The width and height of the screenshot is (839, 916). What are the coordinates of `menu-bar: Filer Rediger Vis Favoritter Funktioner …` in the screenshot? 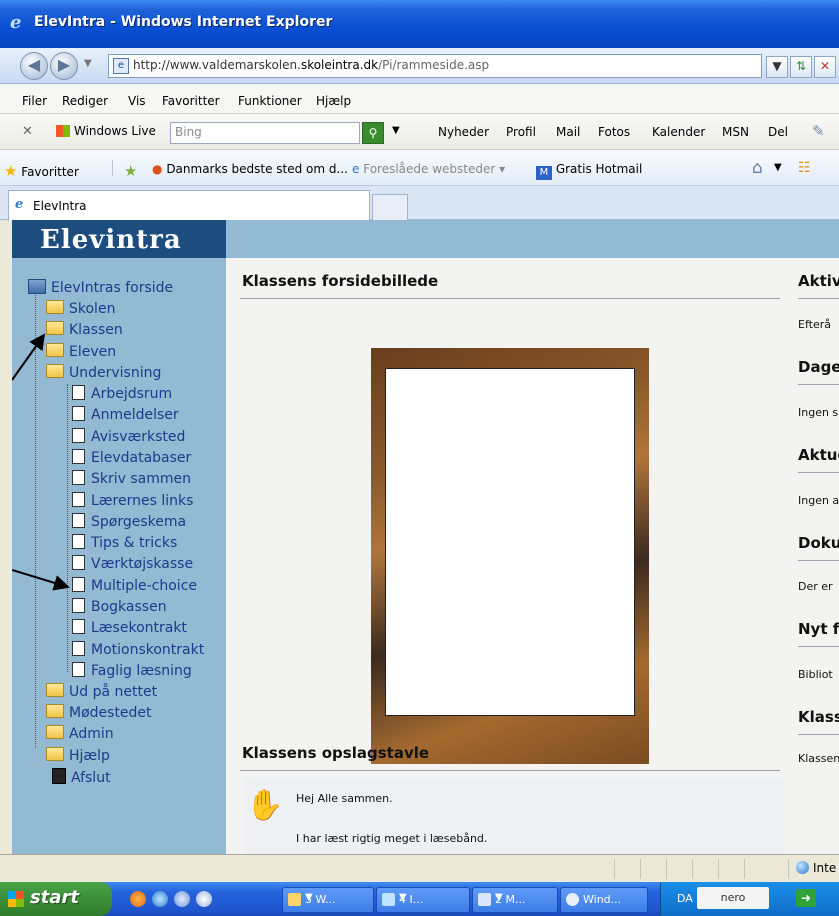 It's located at (419, 99).